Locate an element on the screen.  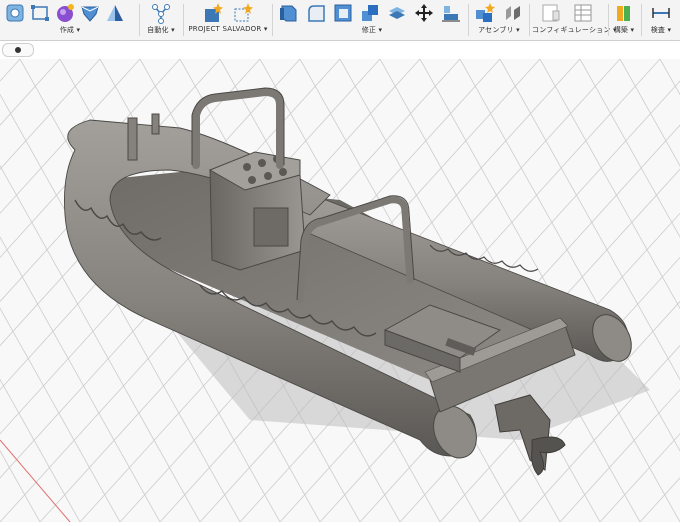
automate-group: 自動化 ▾ is located at coordinates (161, 20).